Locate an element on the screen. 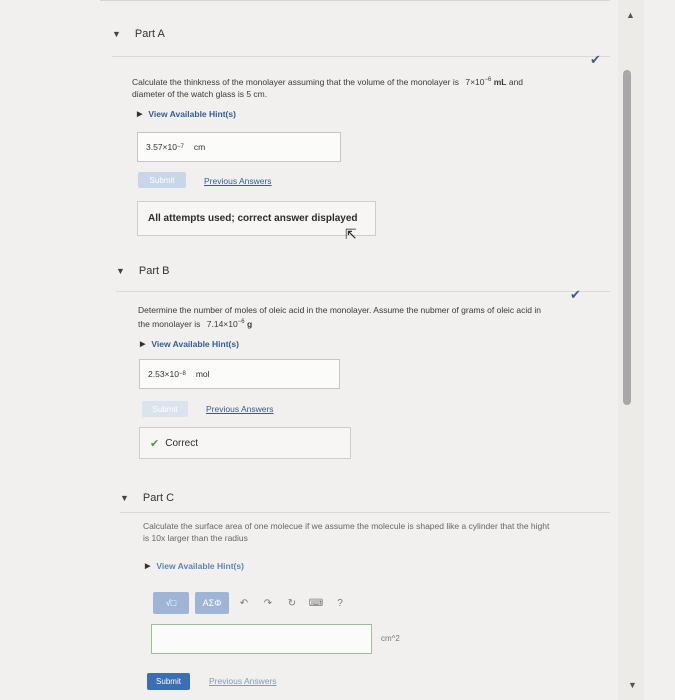 The image size is (675, 700). part-c-header: ▼ Part C is located at coordinates (147, 498).